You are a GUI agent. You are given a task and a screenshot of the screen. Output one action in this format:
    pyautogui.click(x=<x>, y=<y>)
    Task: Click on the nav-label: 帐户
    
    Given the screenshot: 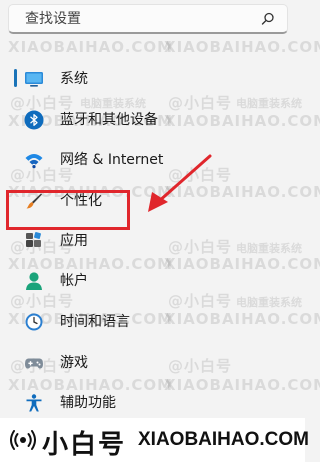 What is the action you would take?
    pyautogui.click(x=74, y=281)
    